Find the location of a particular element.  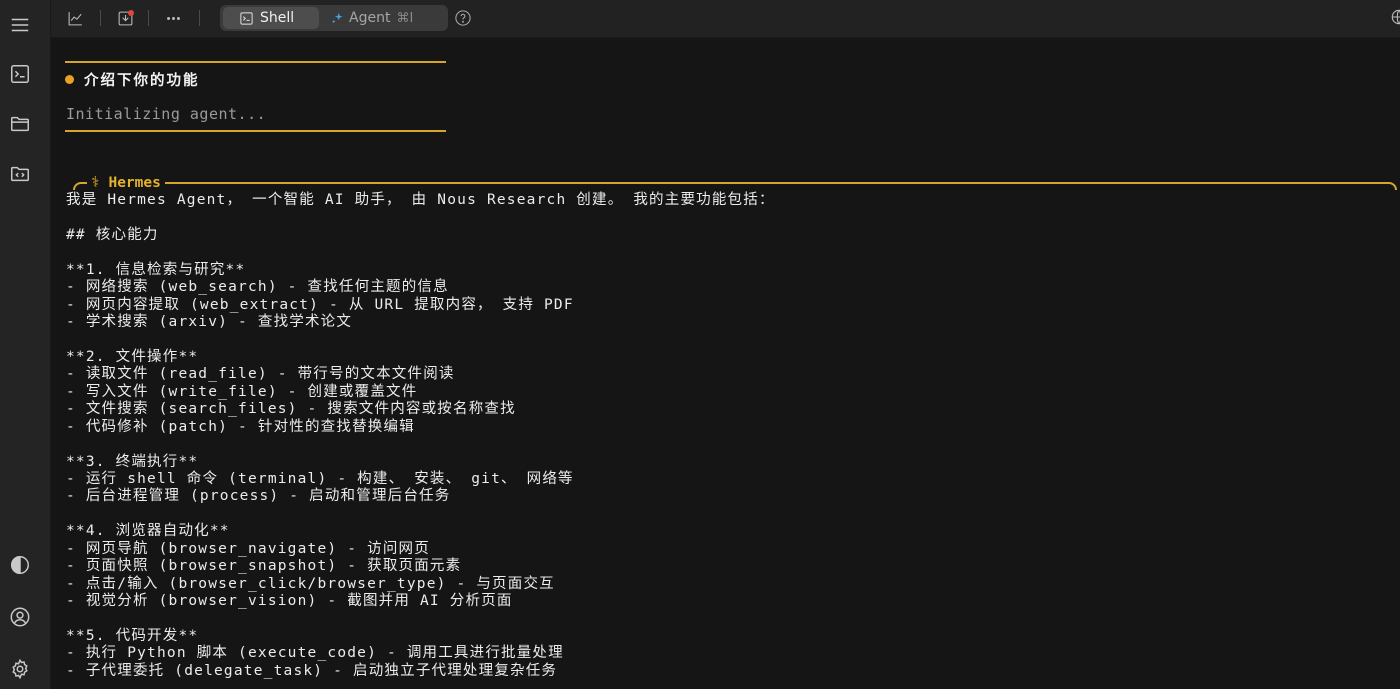

left-rail is located at coordinates (25, 344).